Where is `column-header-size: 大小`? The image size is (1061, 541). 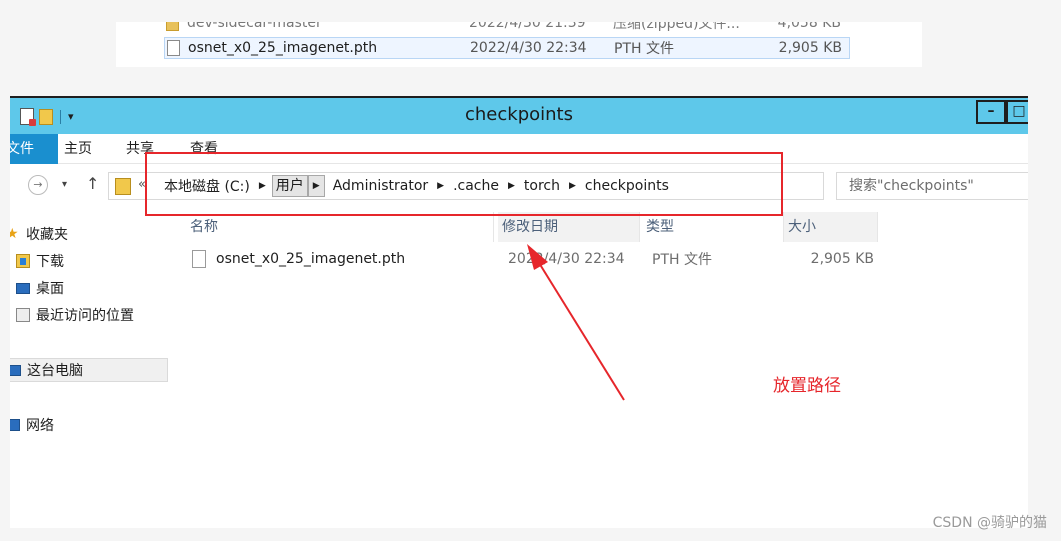
column-header-size: 大小 is located at coordinates (831, 227).